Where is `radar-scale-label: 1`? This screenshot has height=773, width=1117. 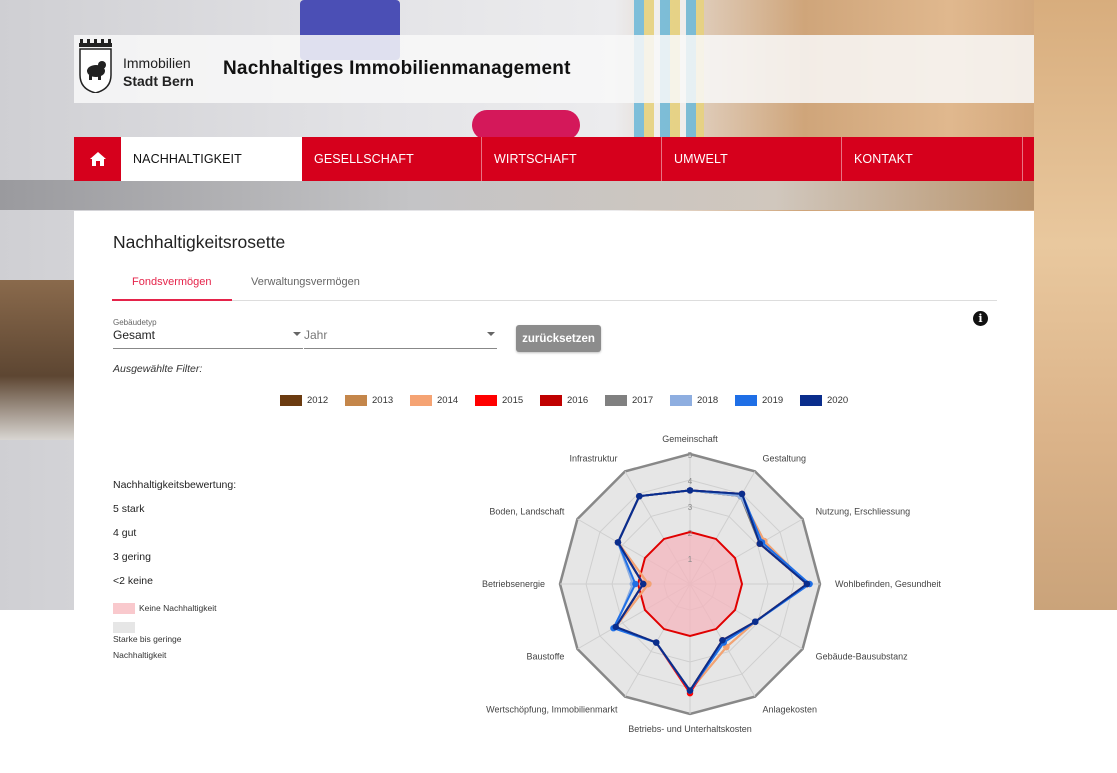
radar-scale-label: 1 is located at coordinates (690, 559).